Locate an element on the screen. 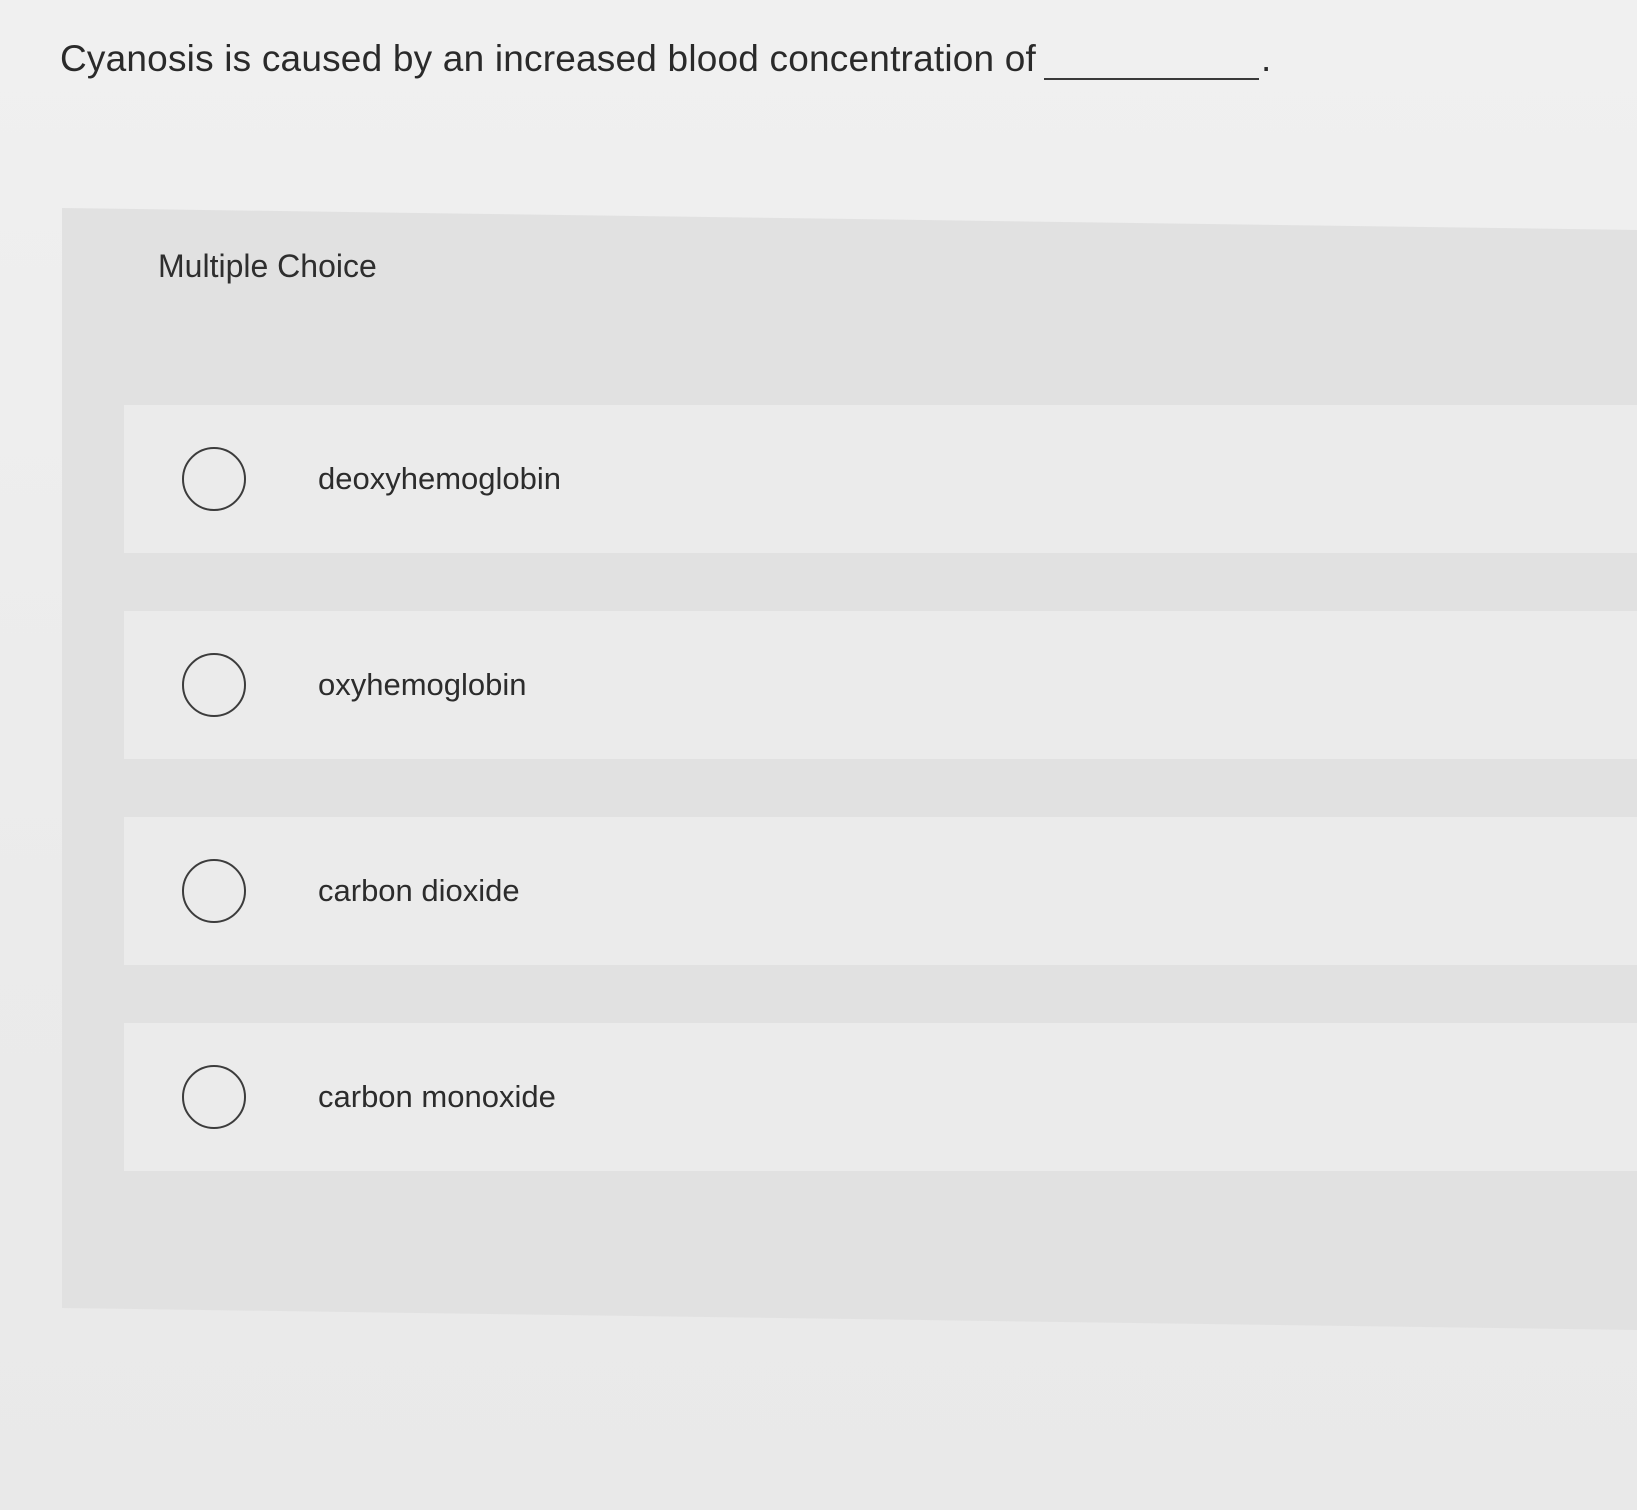  answer-blank is located at coordinates (1152, 62).